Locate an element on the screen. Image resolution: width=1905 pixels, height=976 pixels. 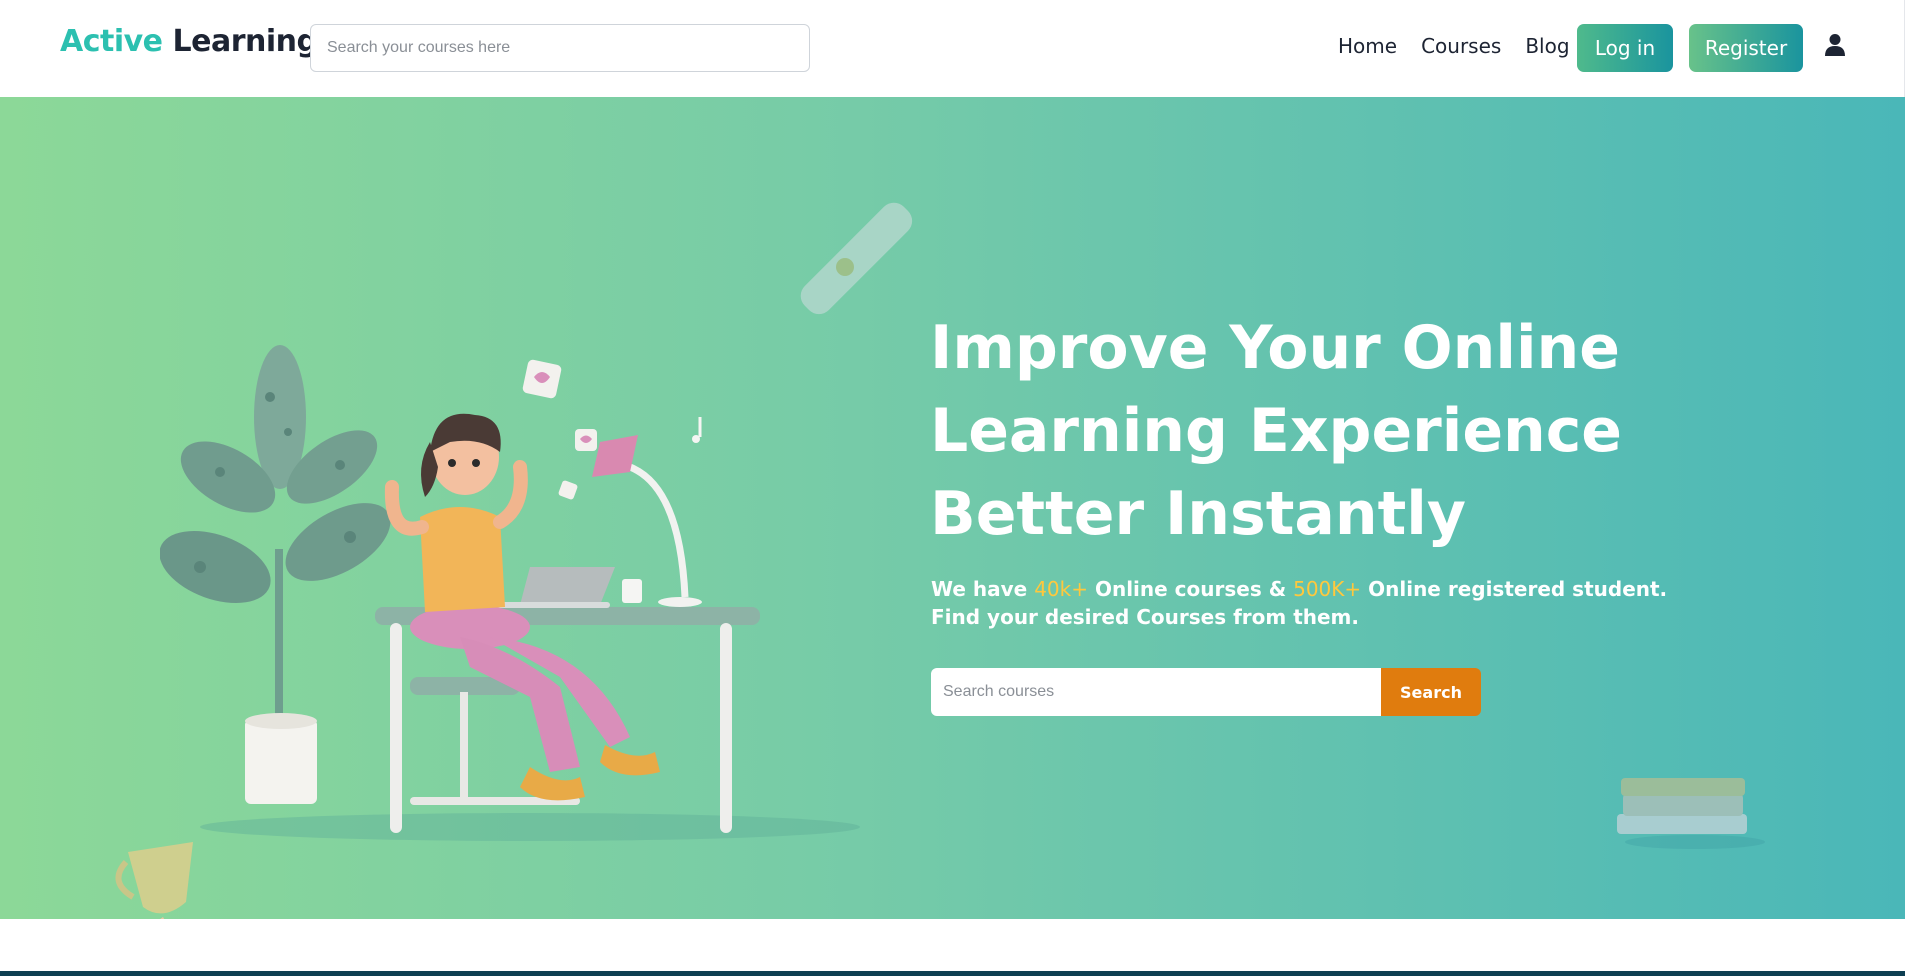
footer-edge is located at coordinates (952, 973).